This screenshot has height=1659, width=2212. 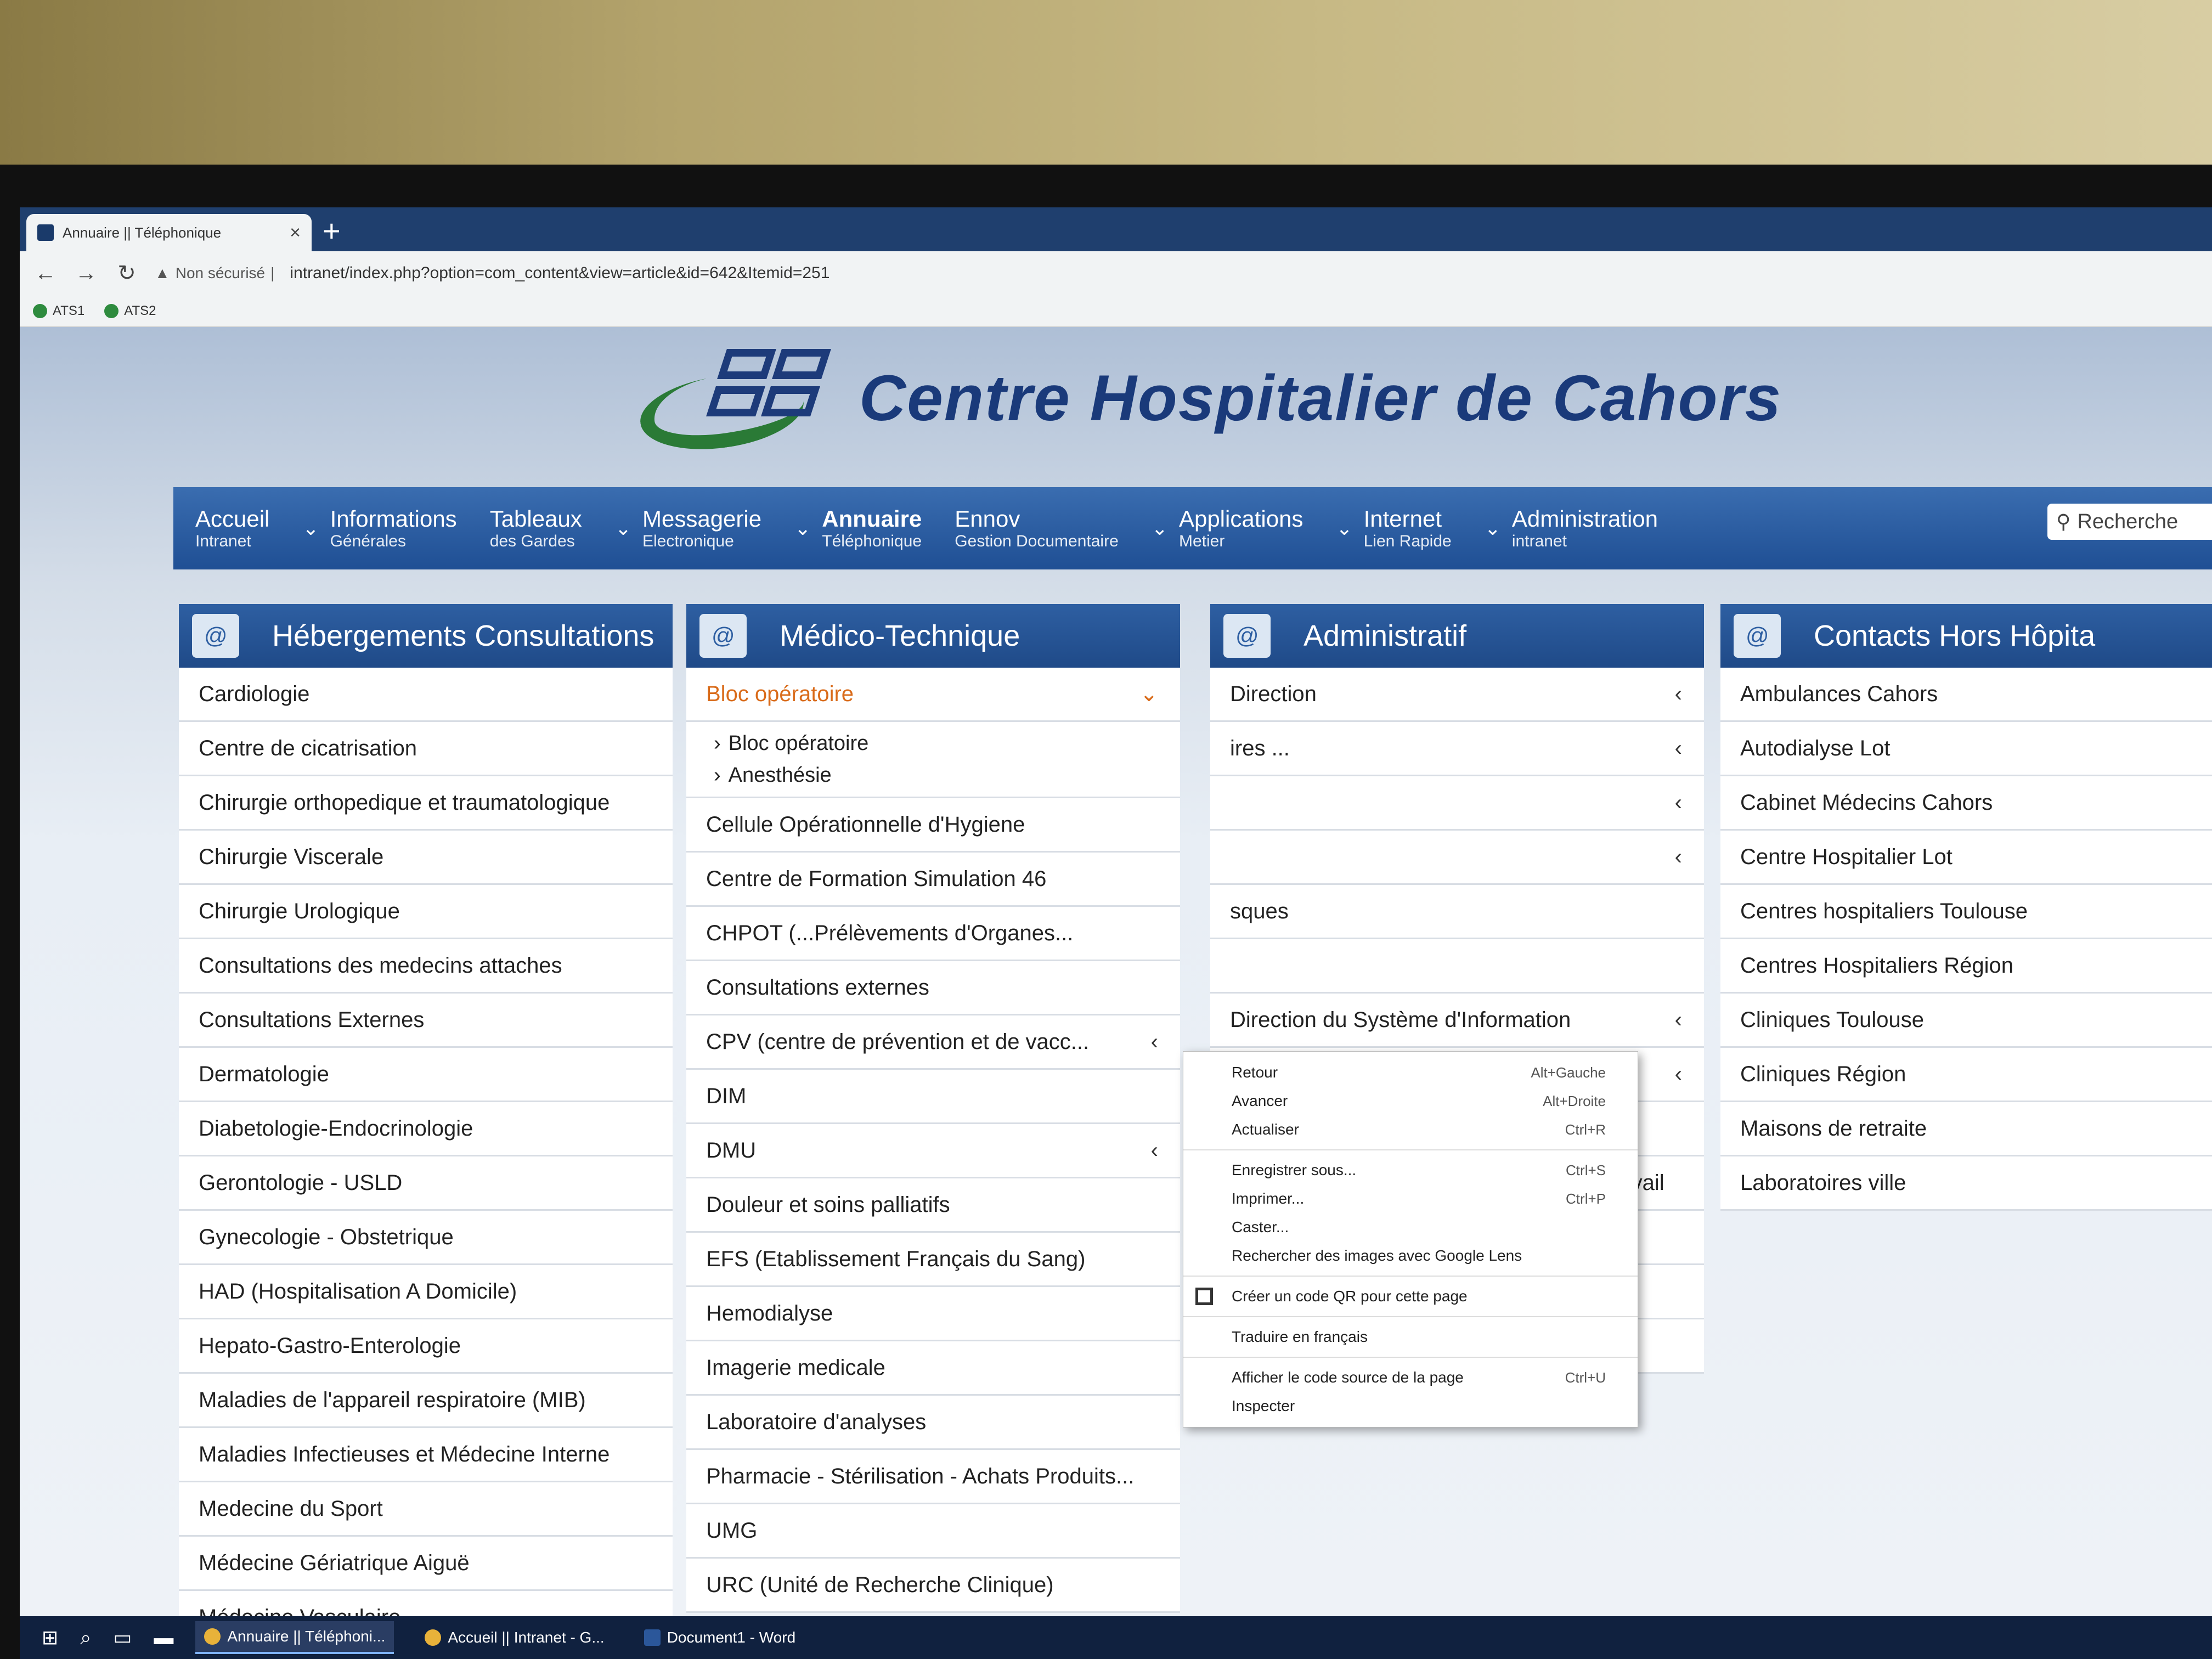 I want to click on menu-internet: ⌄ Internet Lien Rapide, so click(x=1393, y=528).